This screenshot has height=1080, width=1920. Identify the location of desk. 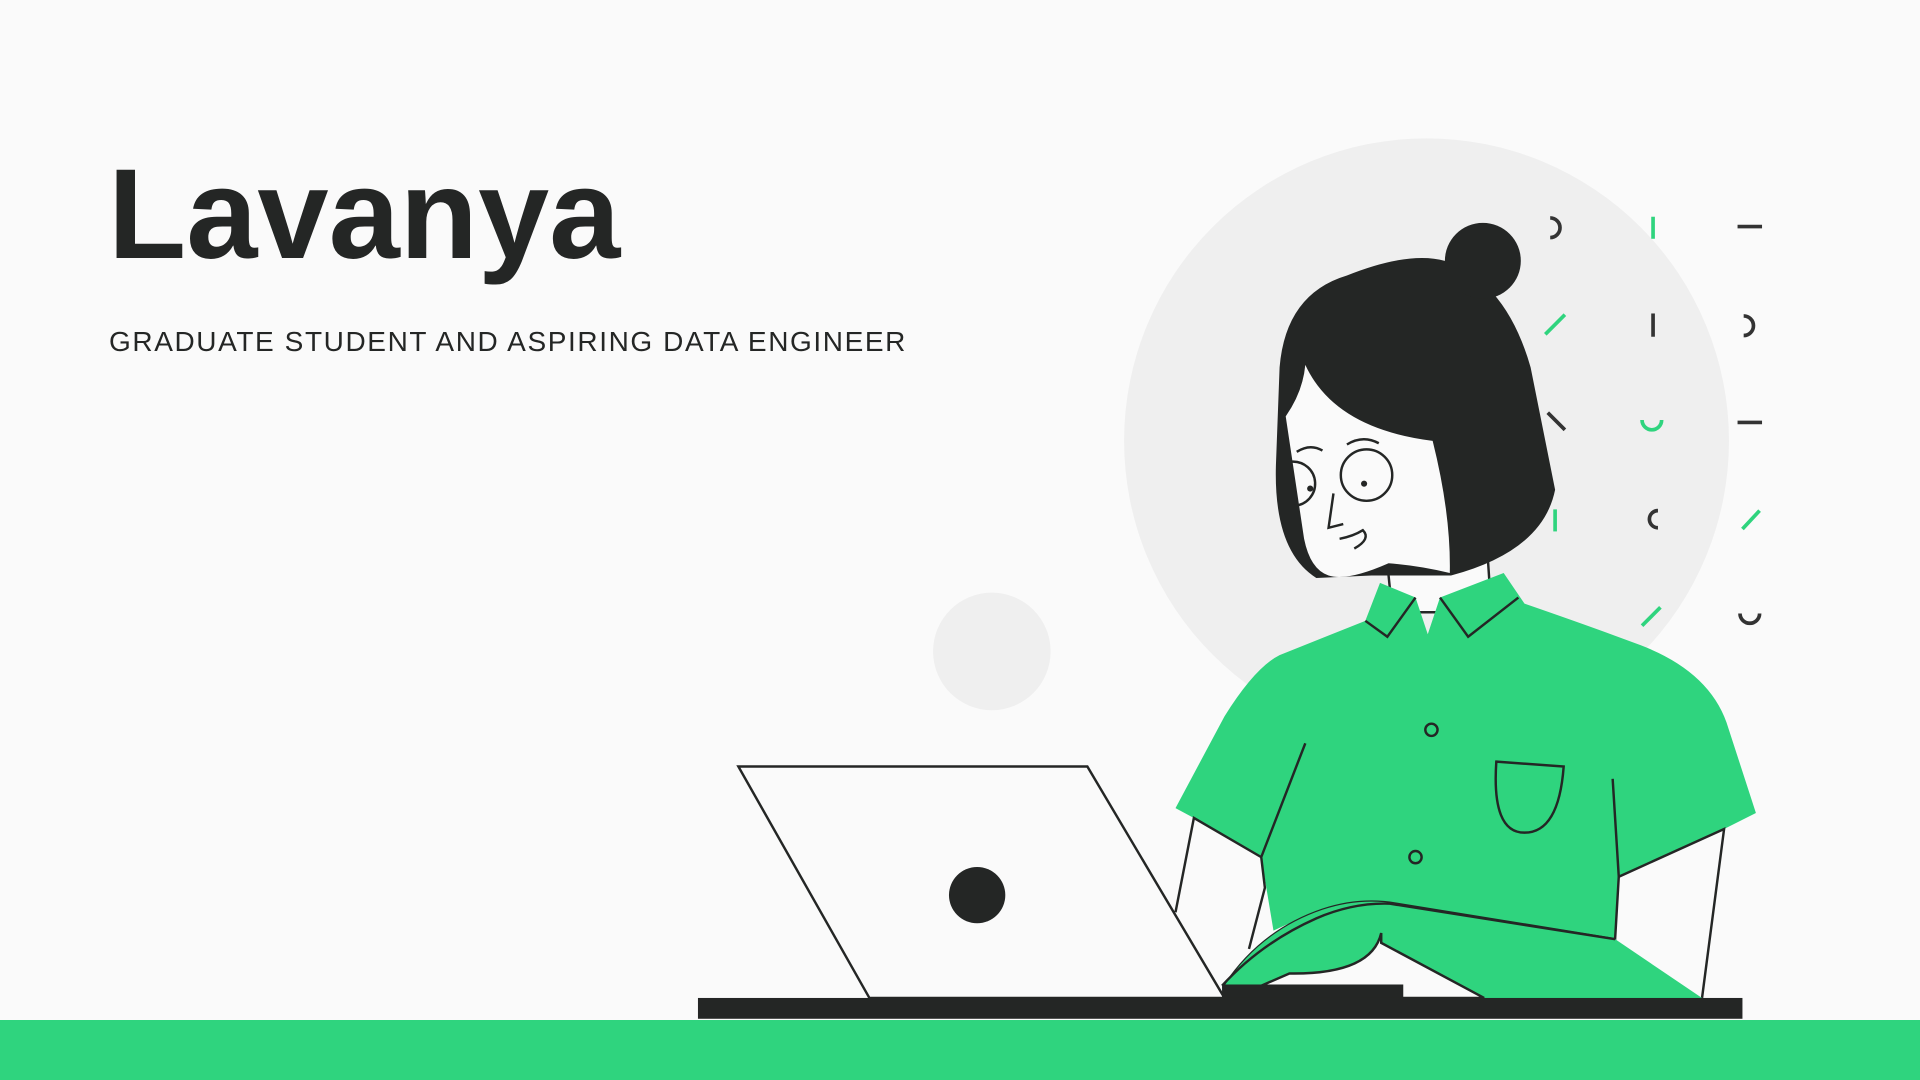
(1220, 1008).